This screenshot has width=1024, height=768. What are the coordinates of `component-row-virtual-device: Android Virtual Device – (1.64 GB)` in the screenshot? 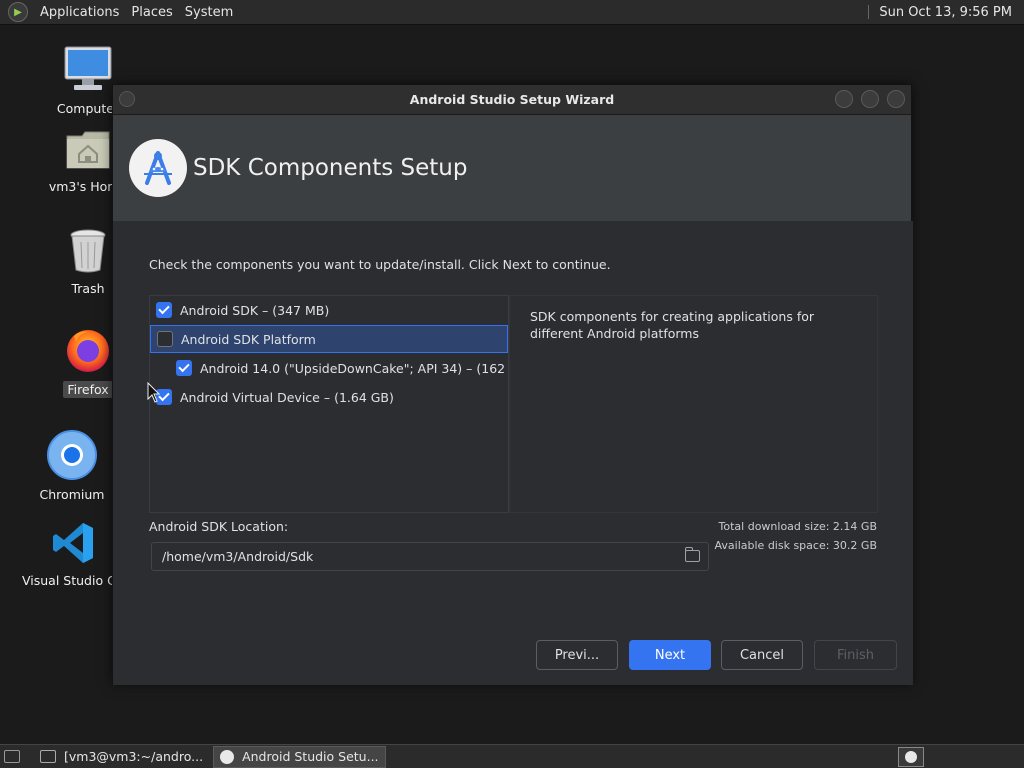 It's located at (329, 397).